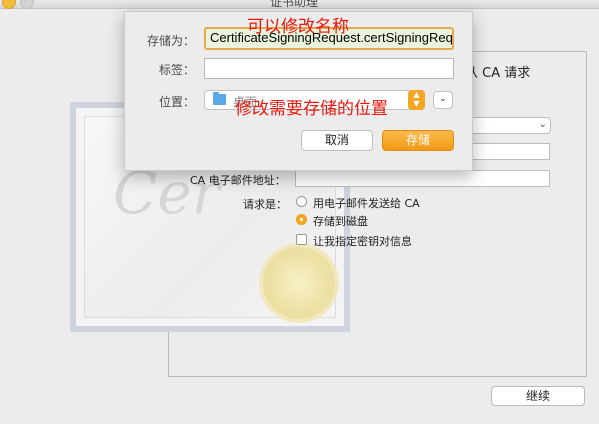 This screenshot has height=424, width=599. Describe the element at coordinates (340, 221) in the screenshot. I see `save-to-disk-label: 存储到磁盘` at that location.